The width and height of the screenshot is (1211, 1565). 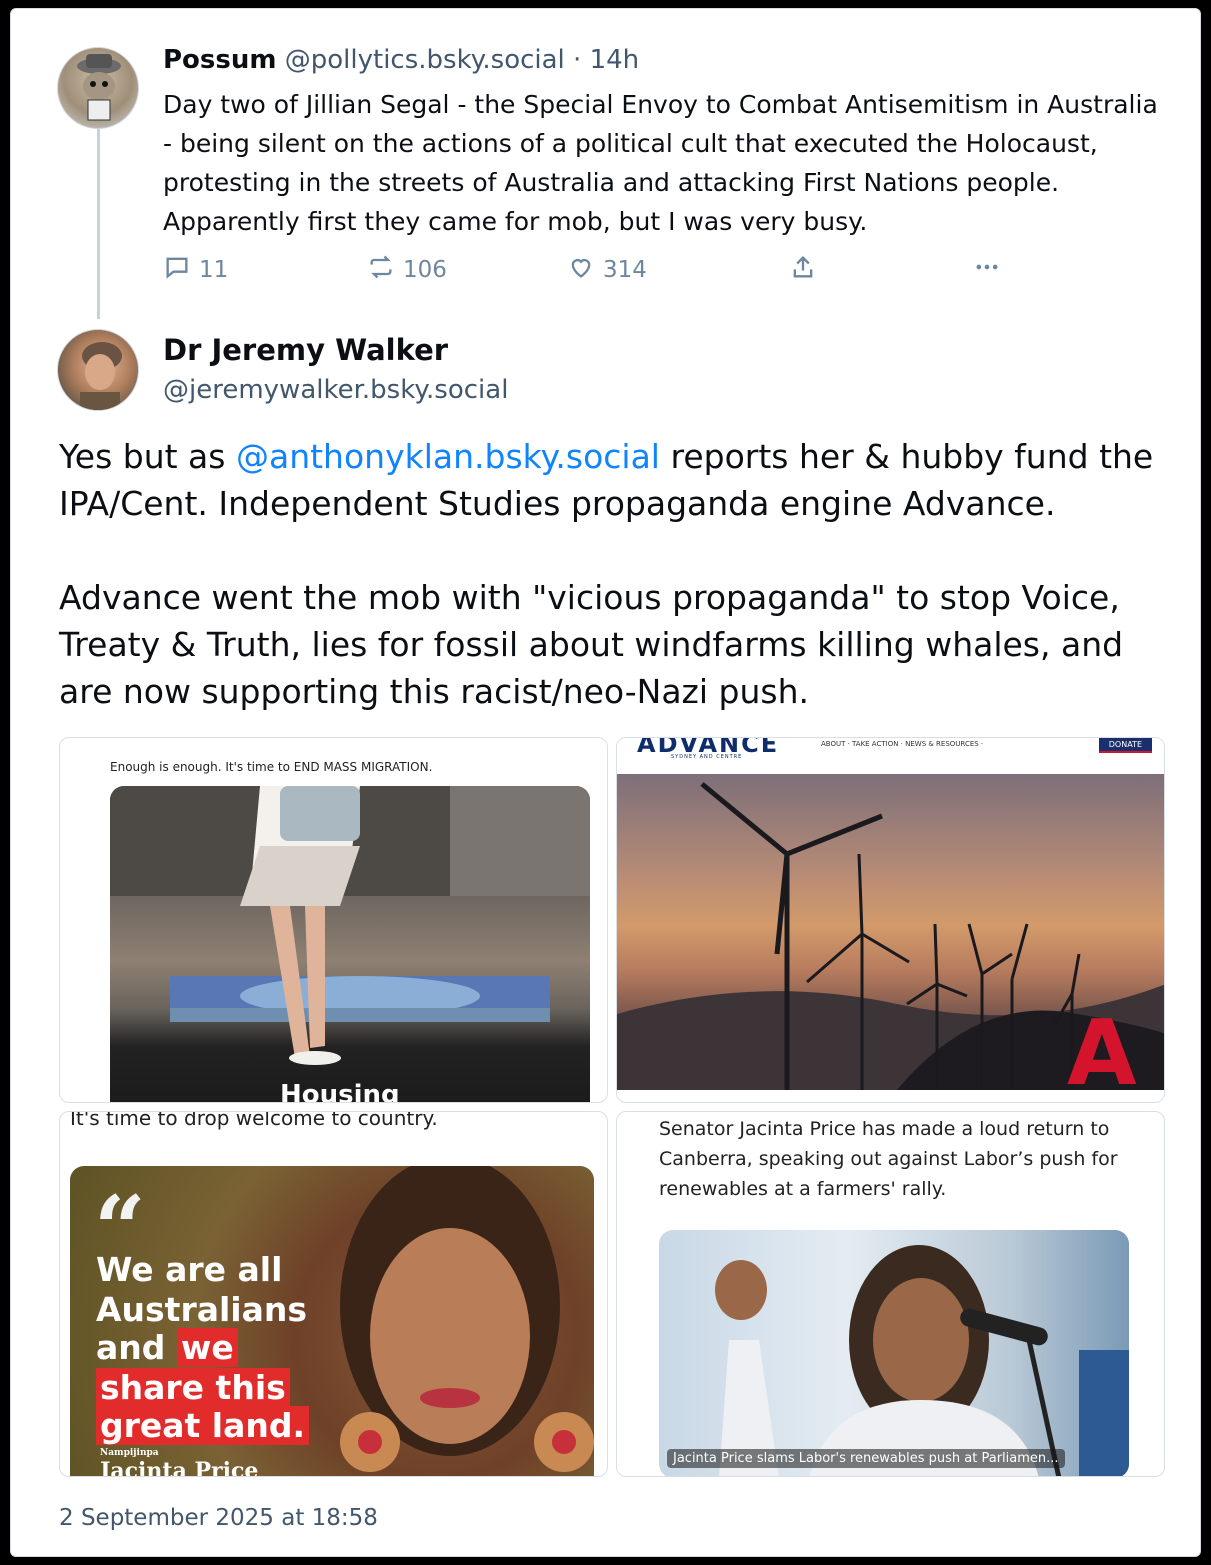 I want to click on quote-line: share this, so click(x=193, y=1387).